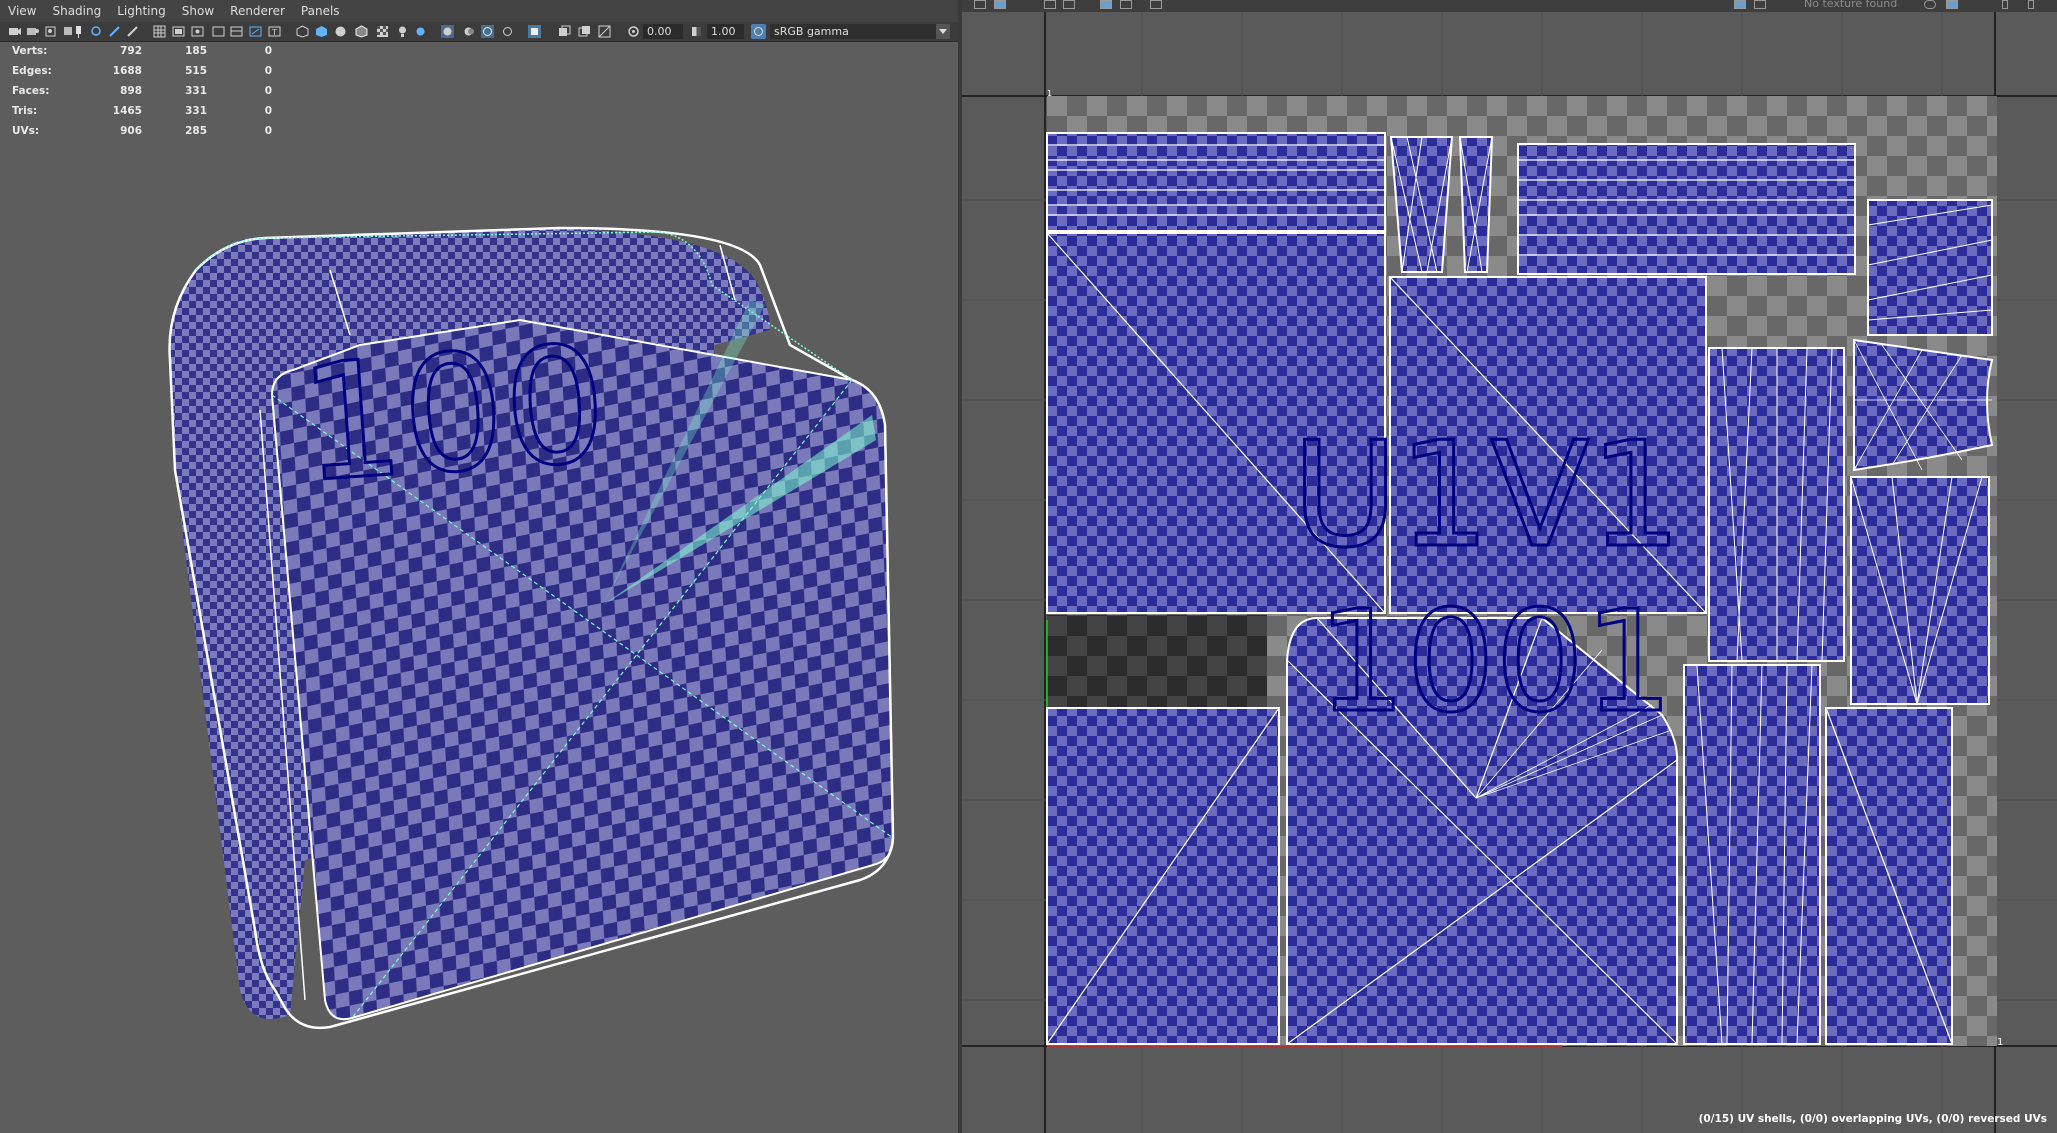 The height and width of the screenshot is (1133, 2057). I want to click on uv-tile-label: 1001, so click(1495, 662).